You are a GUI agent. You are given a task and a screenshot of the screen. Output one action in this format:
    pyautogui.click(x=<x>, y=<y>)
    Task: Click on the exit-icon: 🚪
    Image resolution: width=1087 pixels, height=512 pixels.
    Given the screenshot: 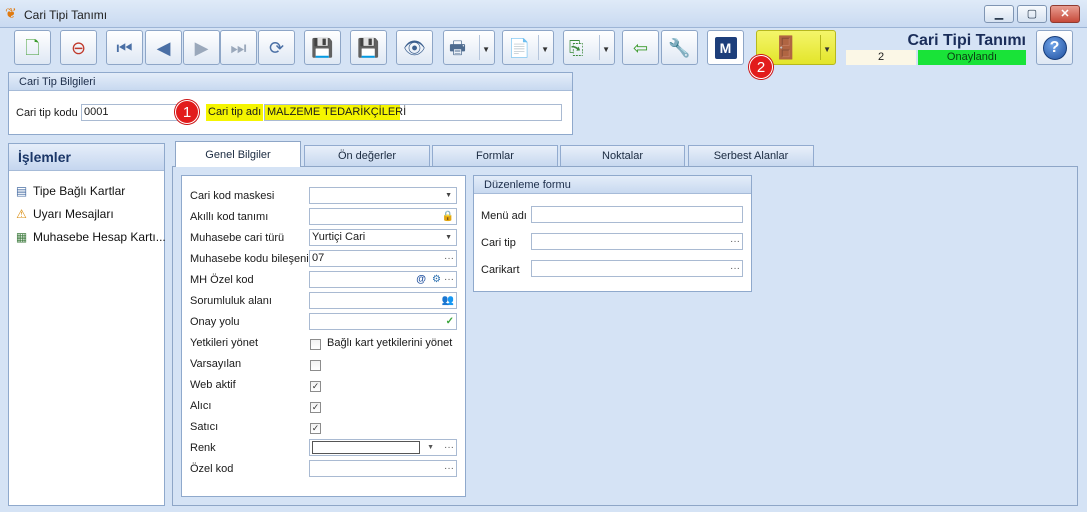 What is the action you would take?
    pyautogui.click(x=786, y=47)
    